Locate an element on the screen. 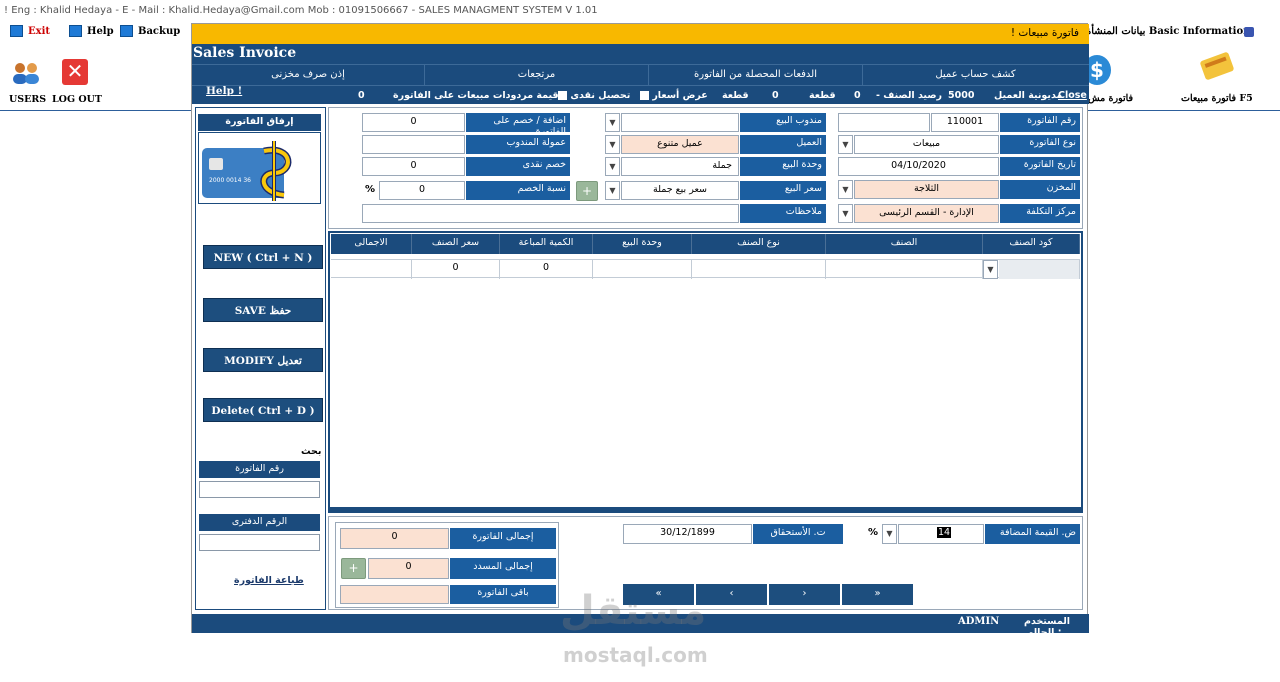 This screenshot has height=682, width=1280. sale-price-label: سعر البيع is located at coordinates (783, 190).